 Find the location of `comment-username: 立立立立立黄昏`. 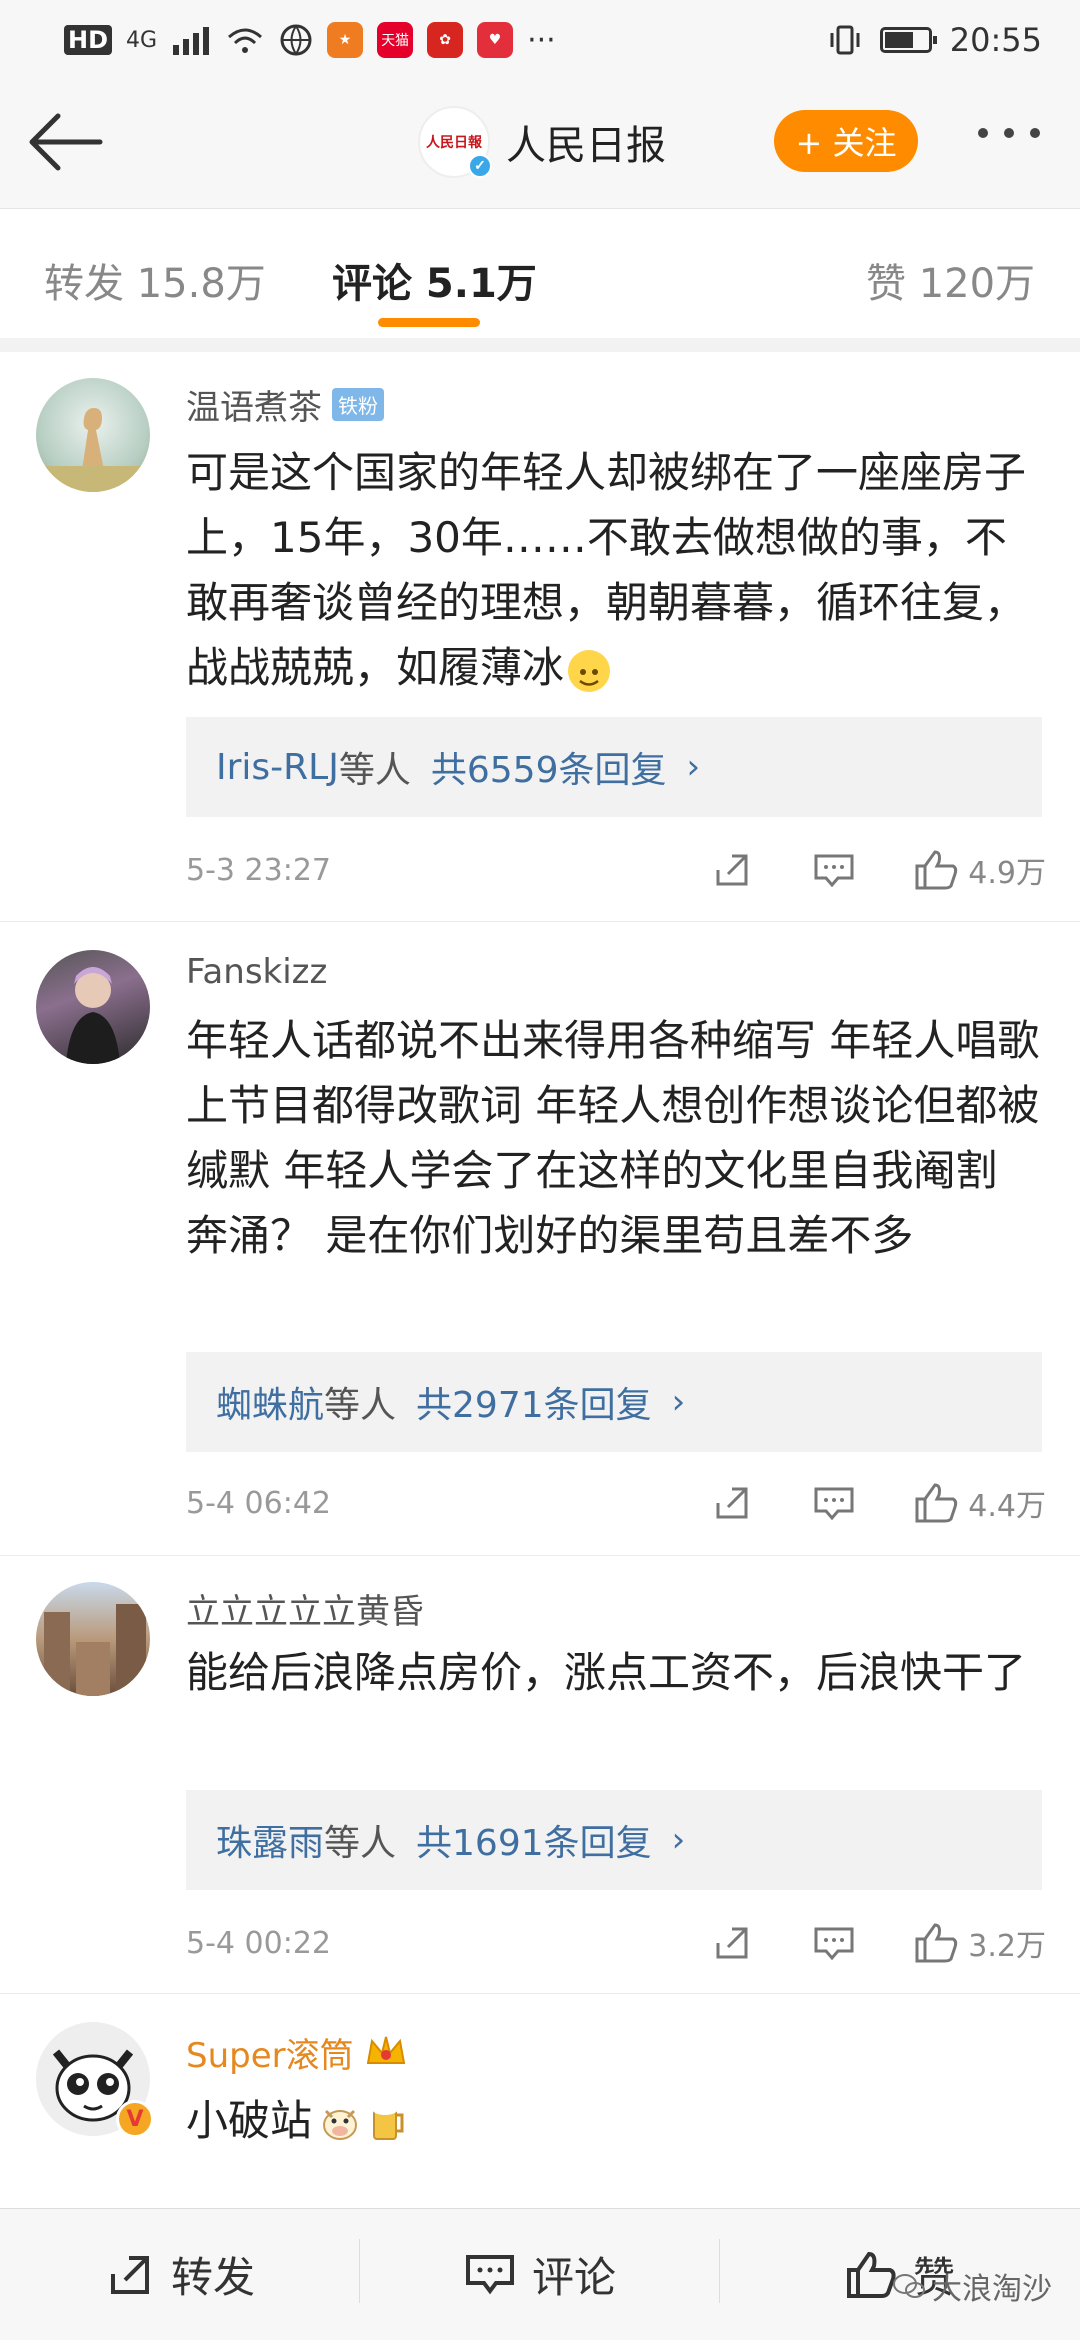

comment-username: 立立立立立黄昏 is located at coordinates (305, 1608).